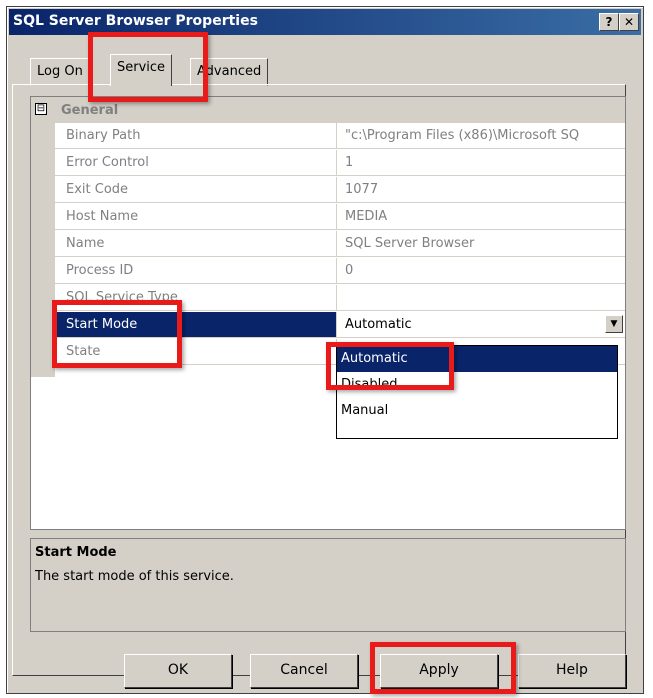 The image size is (653, 698). I want to click on property-value: MEDIA, so click(481, 217).